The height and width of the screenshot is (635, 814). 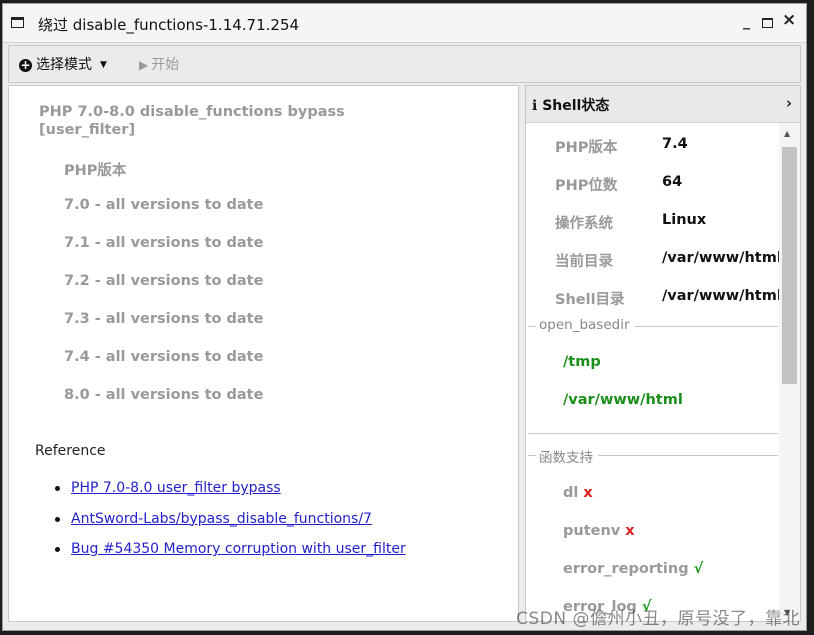 I want to click on info-key: PHP版本, so click(x=586, y=148).